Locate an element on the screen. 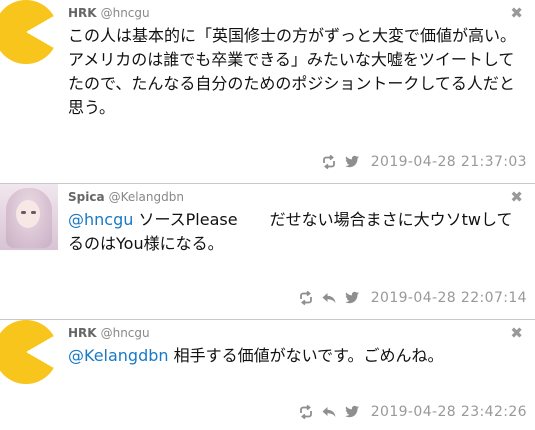  tweet-footer: 2019-04-28 22:07:14 is located at coordinates (412, 298).